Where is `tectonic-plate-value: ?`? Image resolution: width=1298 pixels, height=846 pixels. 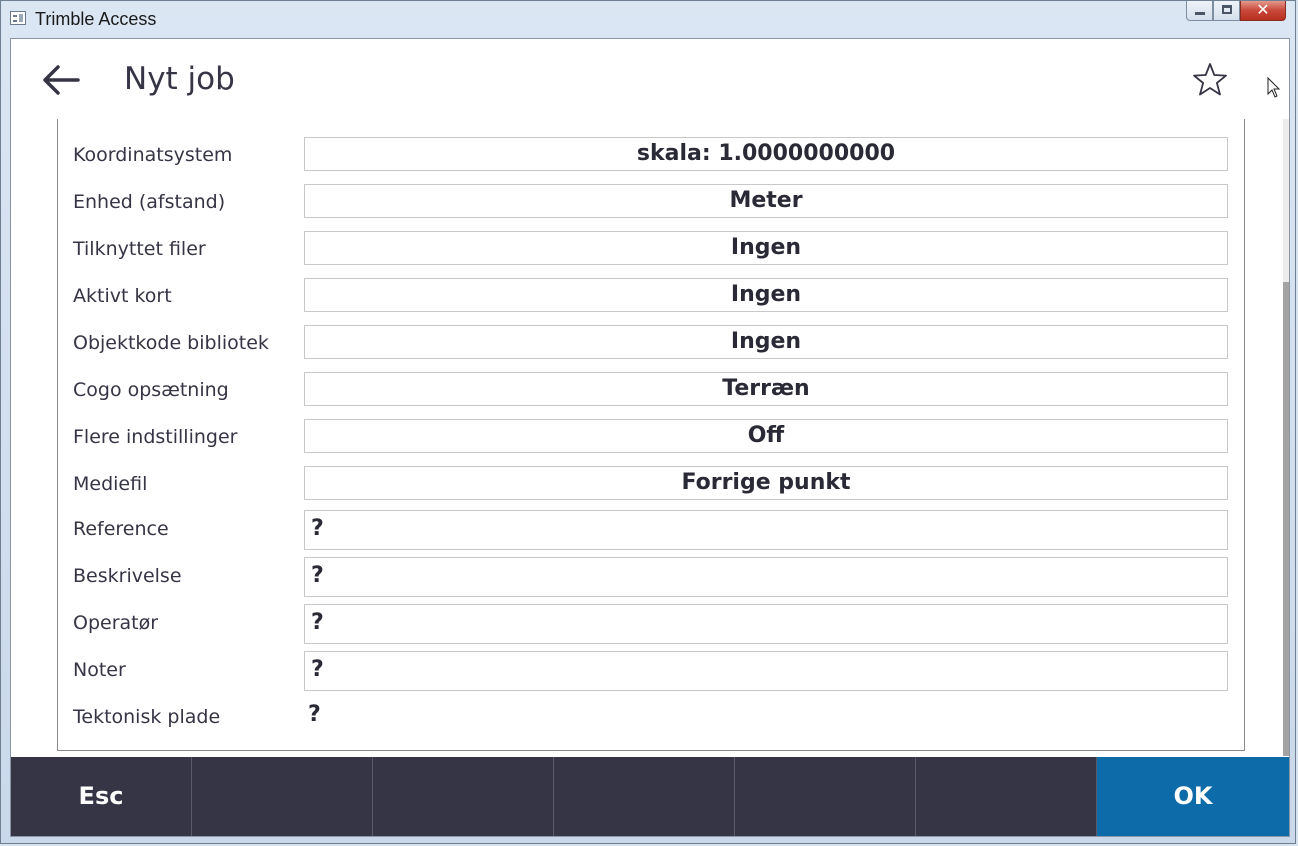
tectonic-plate-value: ? is located at coordinates (314, 714).